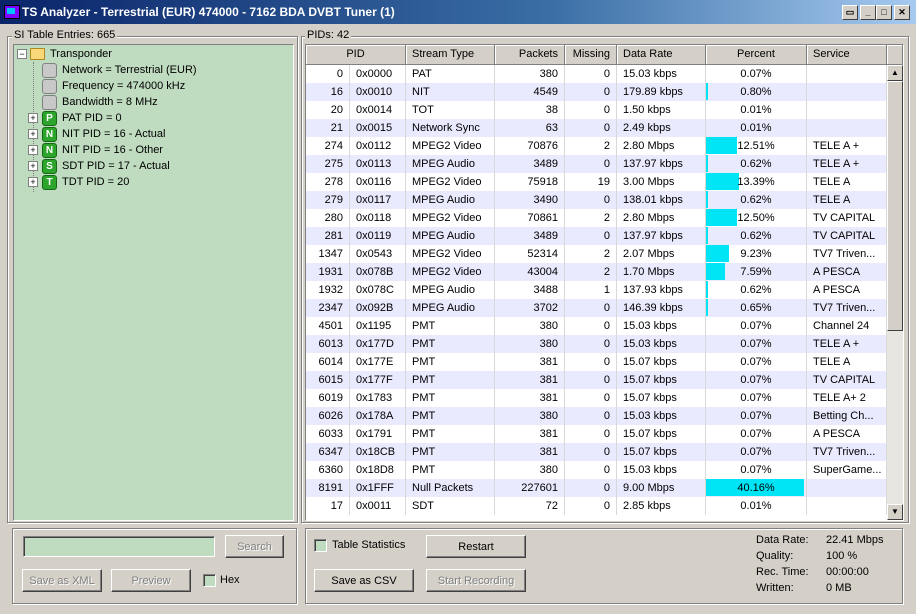 The width and height of the screenshot is (916, 614). I want to click on table-row: 17 0x0011 SDT 72 0 2.85 kbps 0.01%, so click(596, 506).